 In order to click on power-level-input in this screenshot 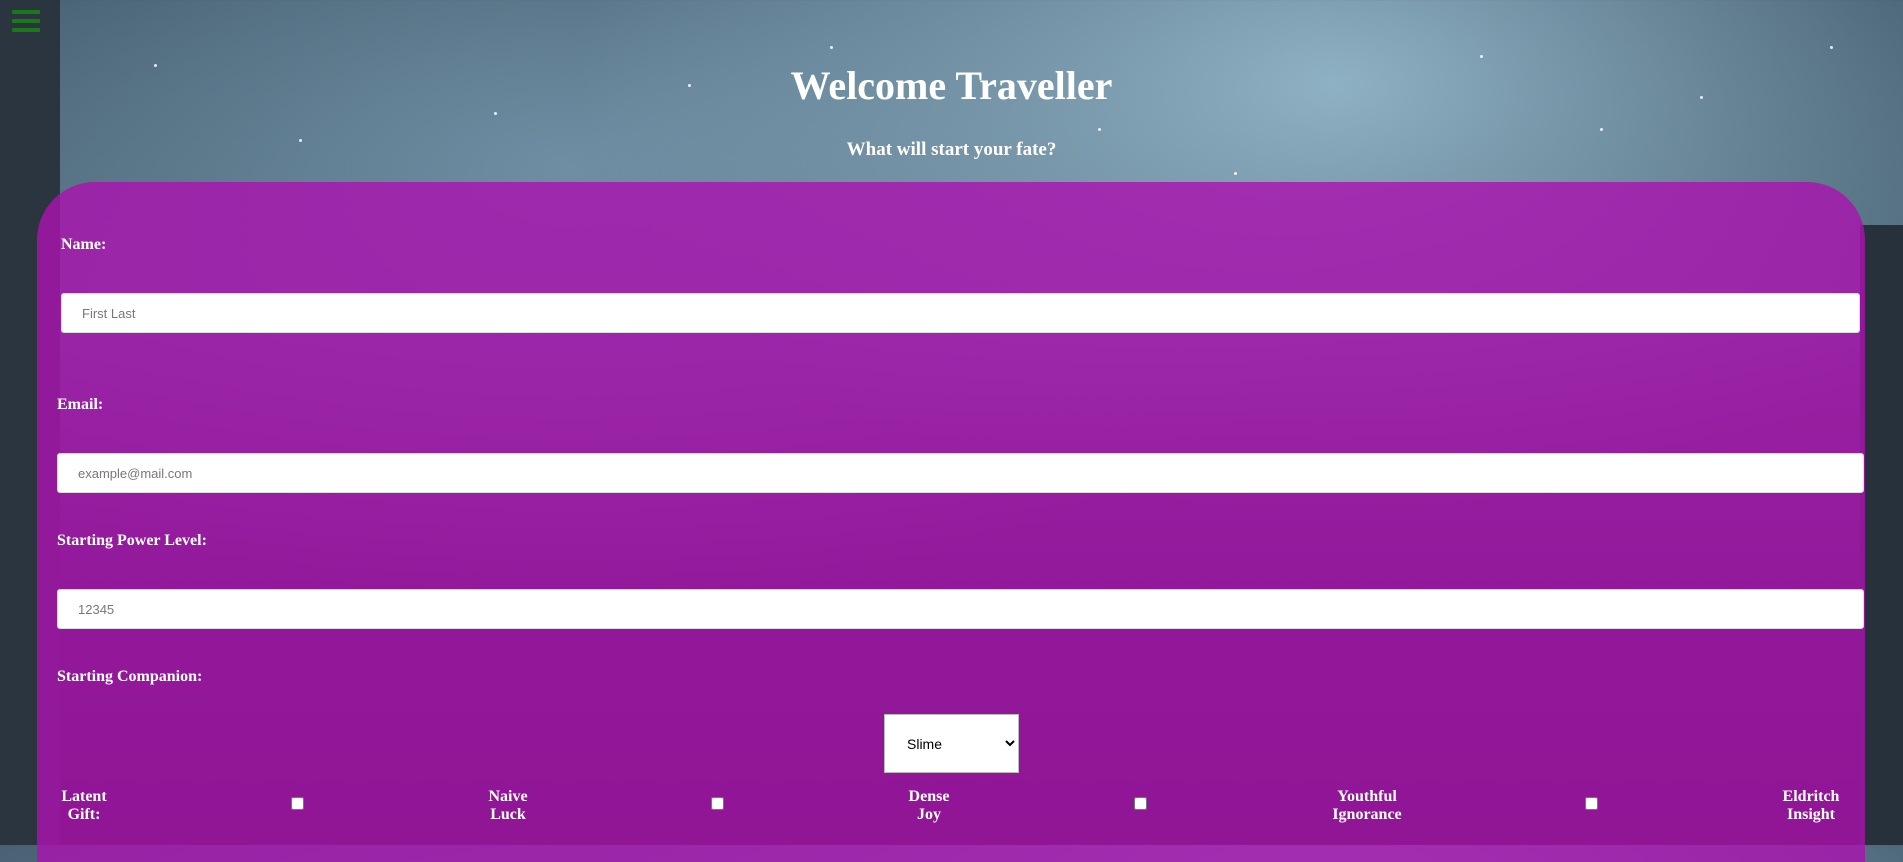, I will do `click(960, 609)`.